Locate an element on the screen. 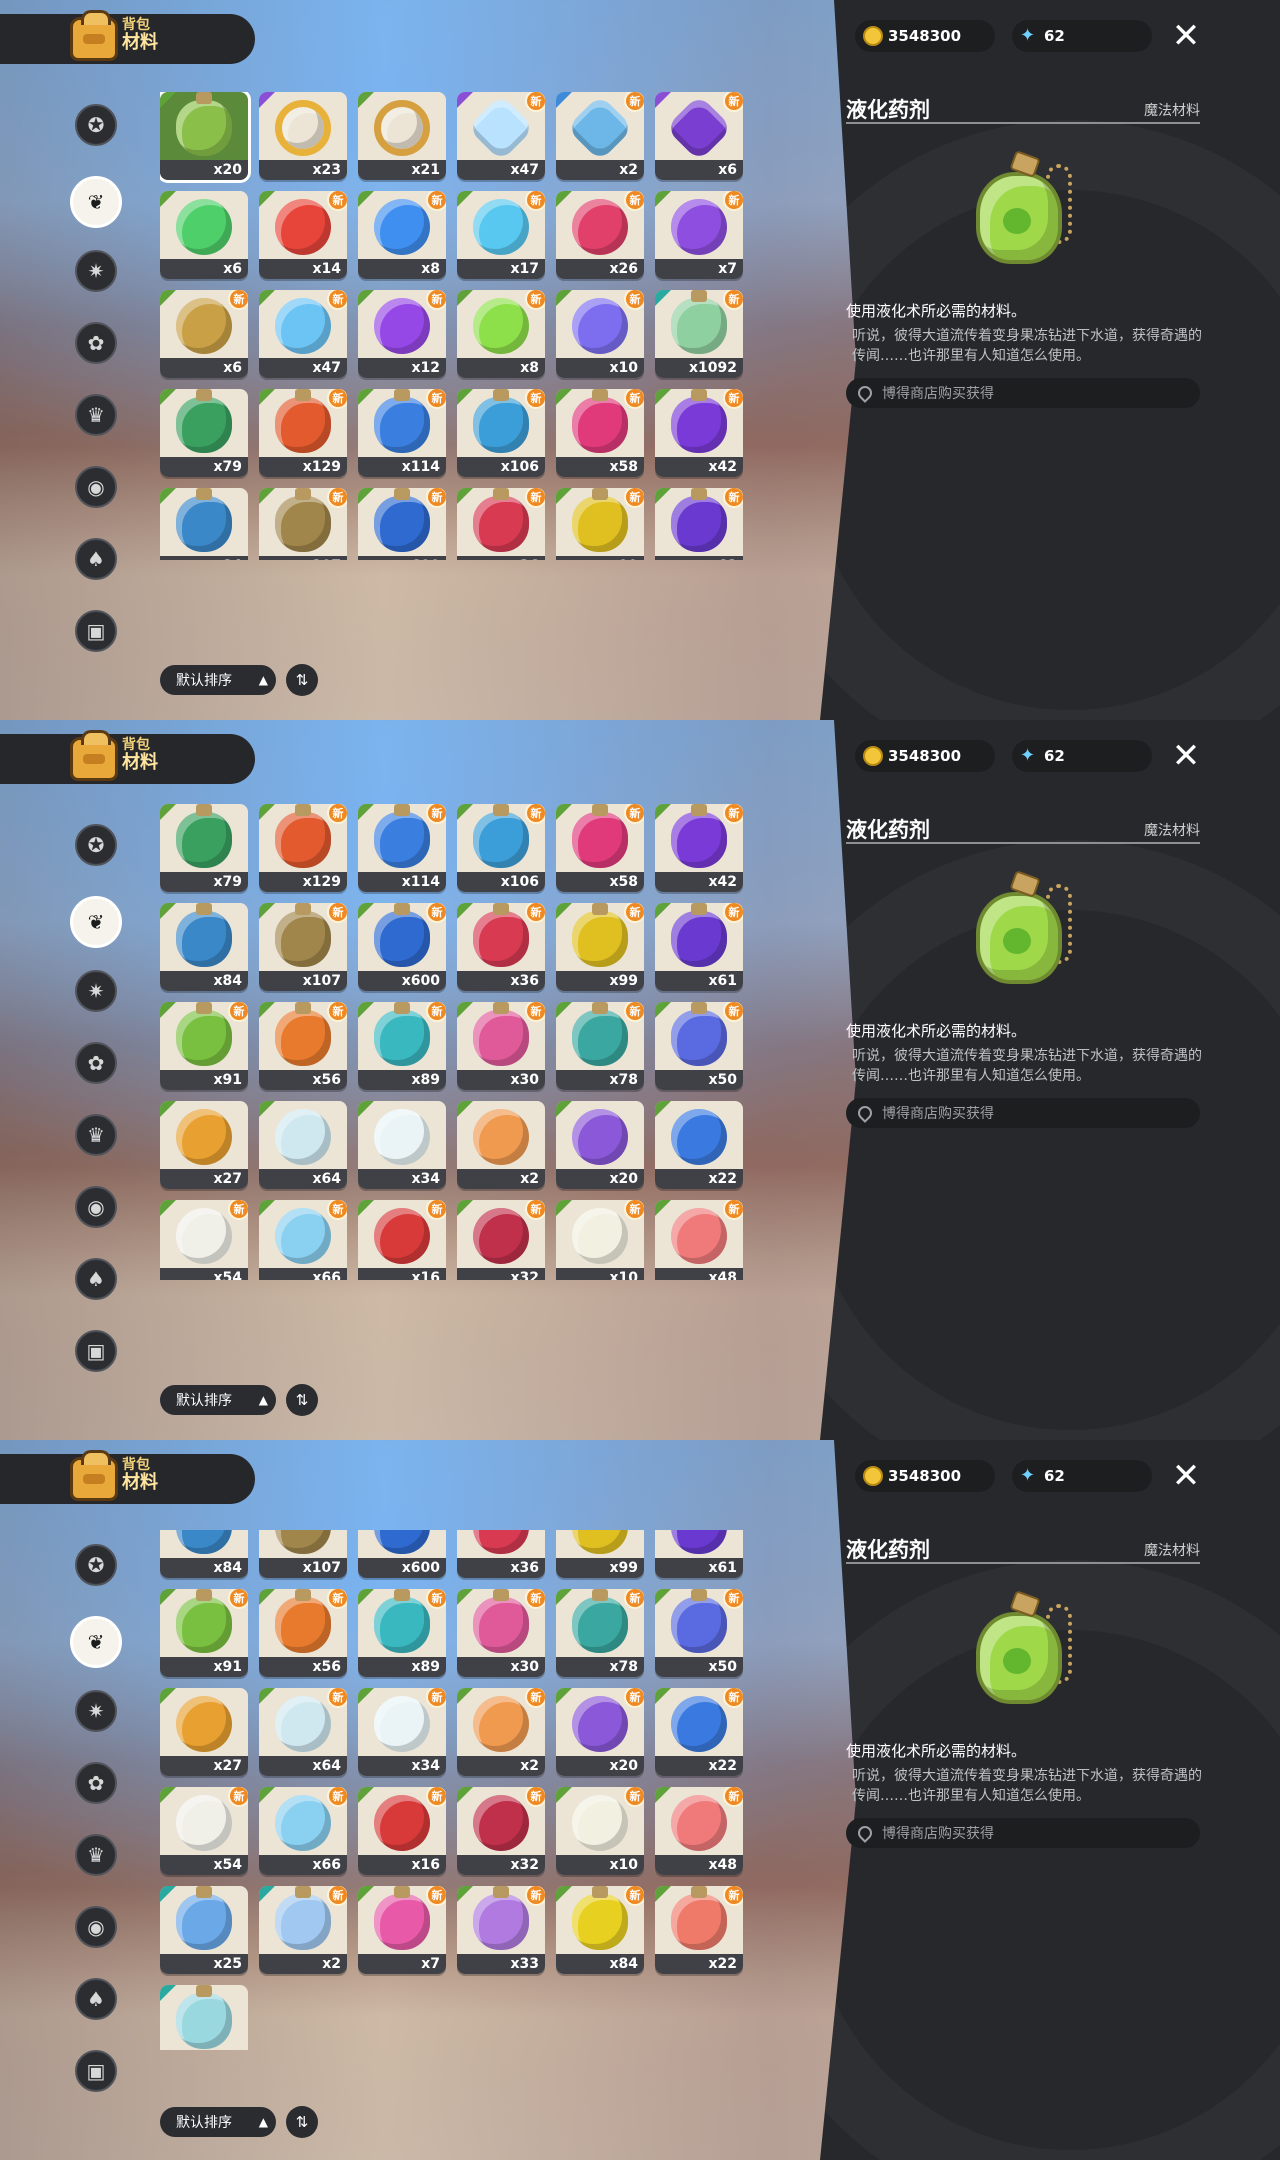 The height and width of the screenshot is (2160, 1280). item-slot: 新 x600 is located at coordinates (402, 524).